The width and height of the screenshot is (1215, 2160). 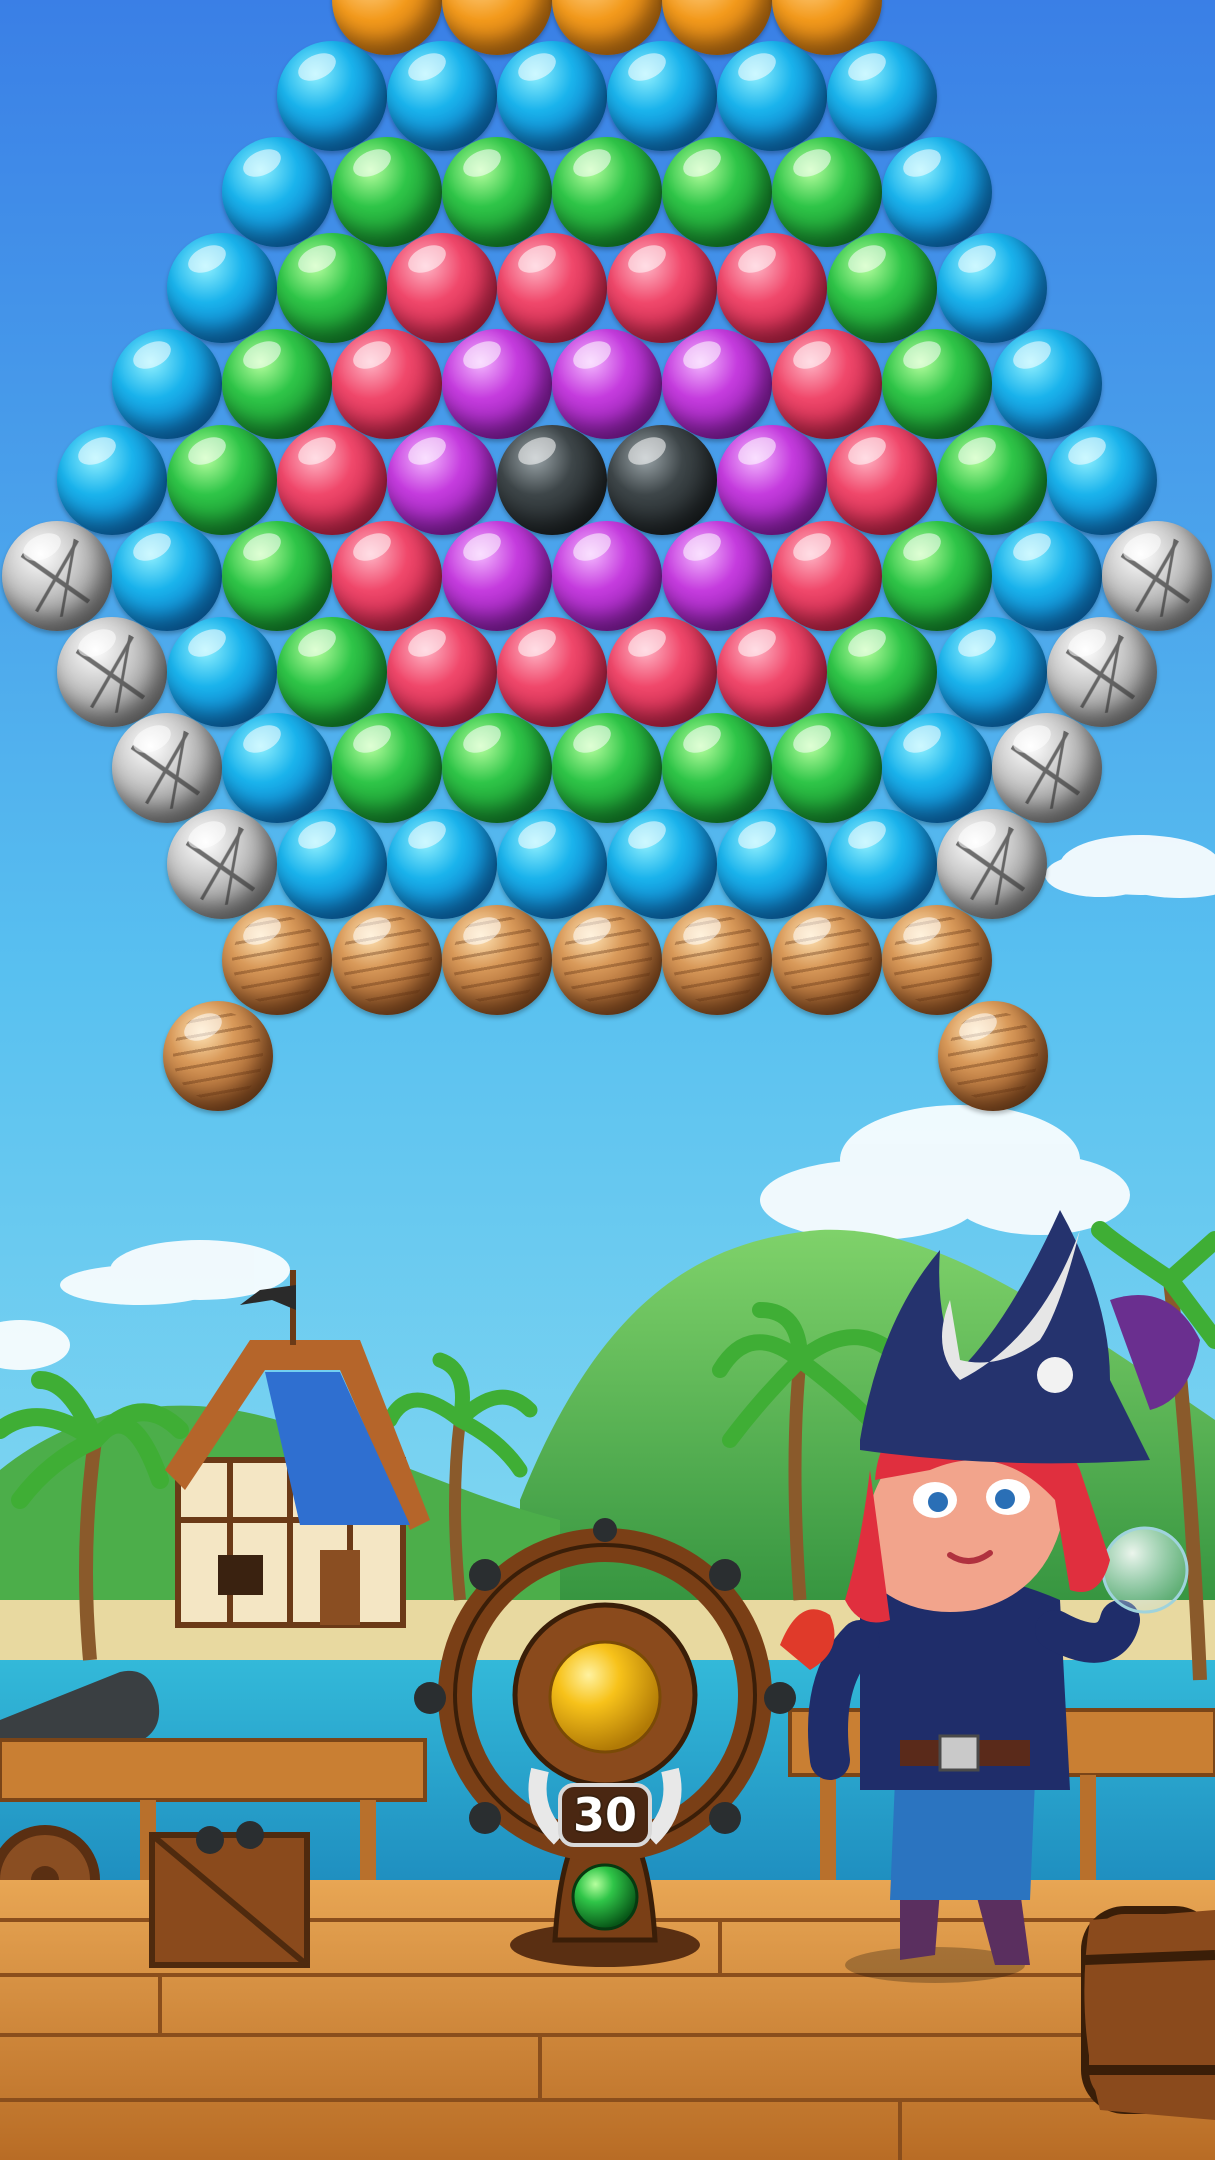 What do you see at coordinates (1149, 2015) in the screenshot?
I see `deck-barrel` at bounding box center [1149, 2015].